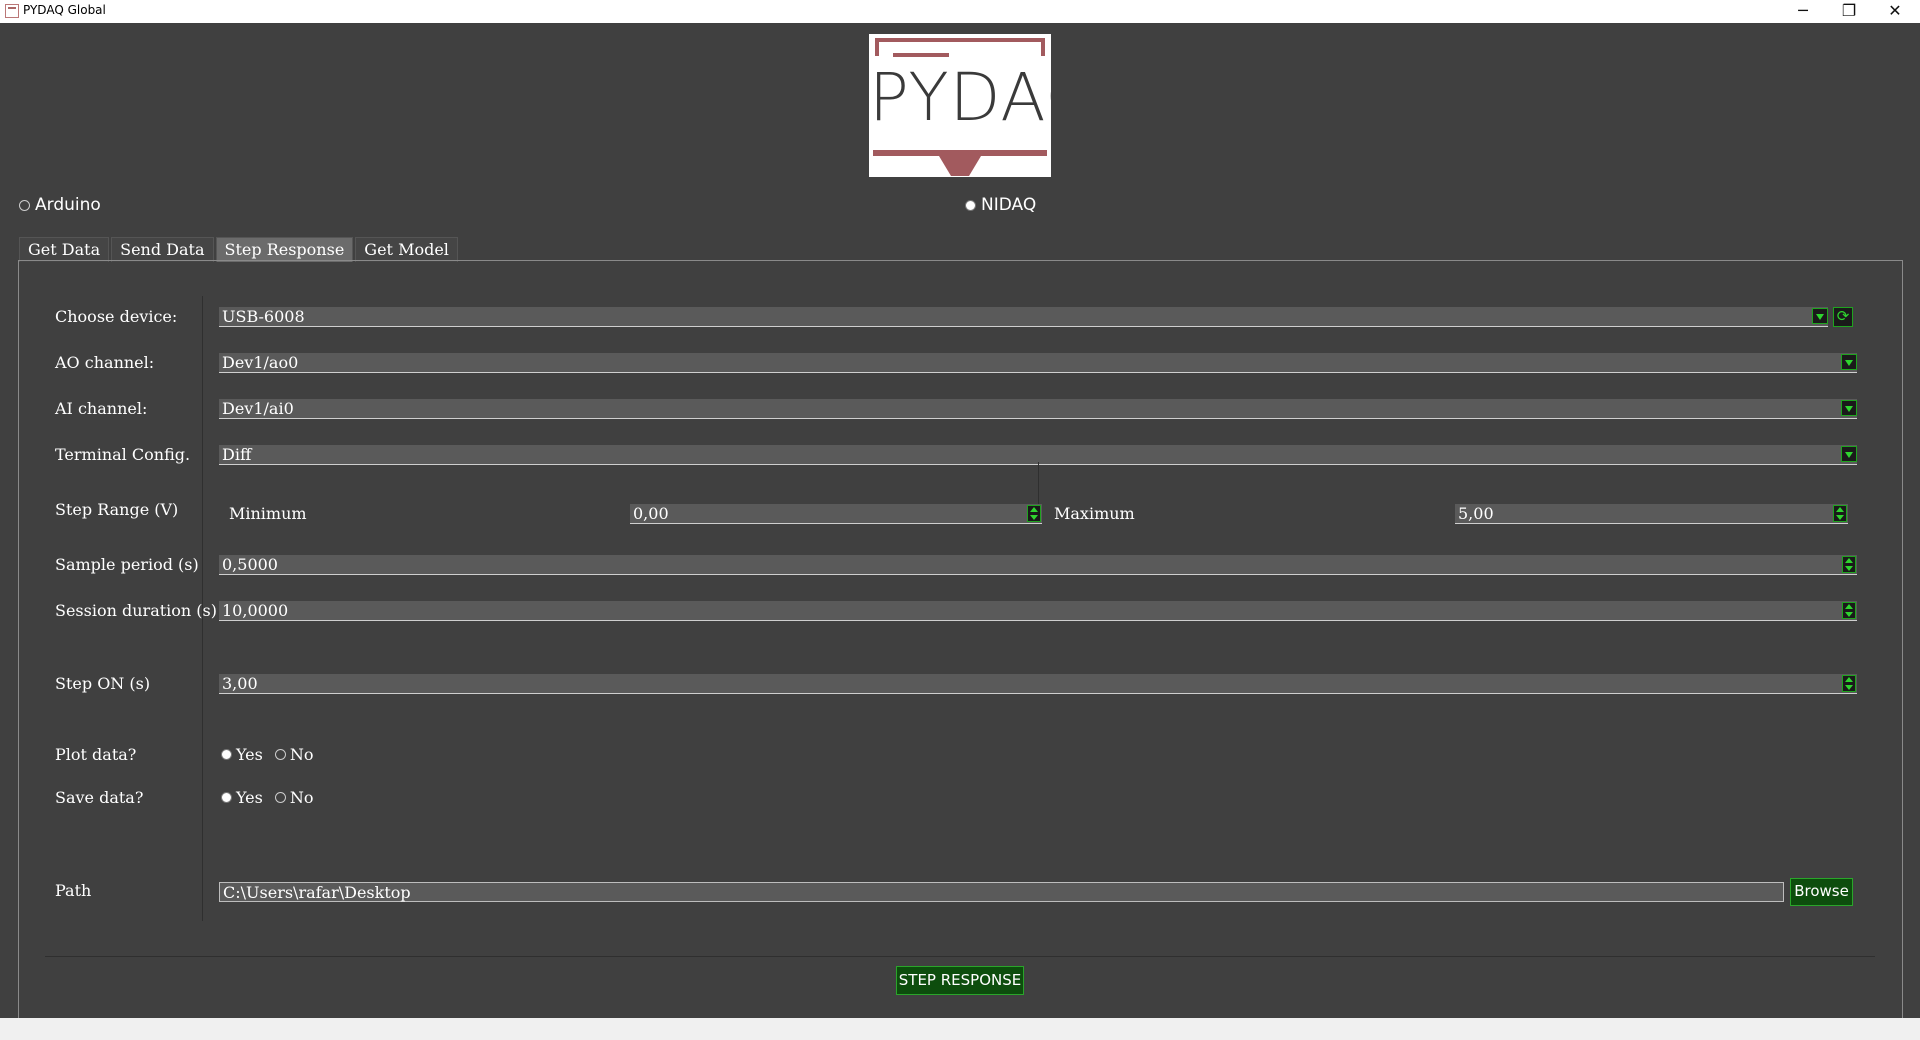  What do you see at coordinates (301, 754) in the screenshot?
I see `plot-no-label: No` at bounding box center [301, 754].